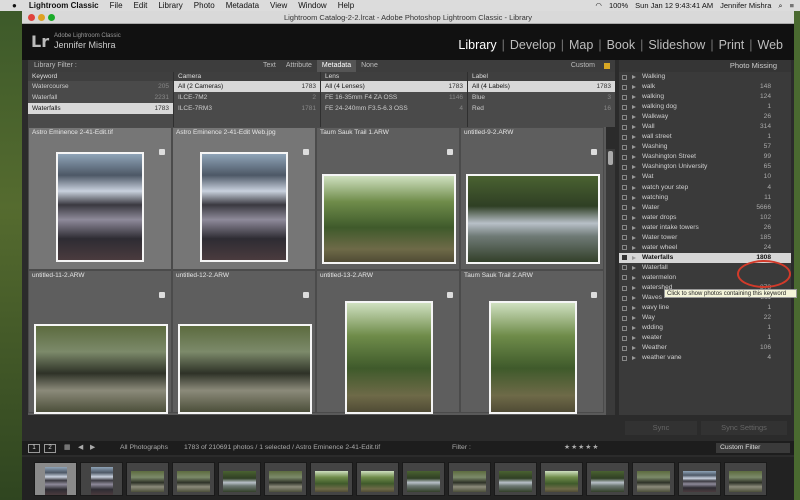 Image resolution: width=800 pixels, height=500 pixels. What do you see at coordinates (247, 108) in the screenshot?
I see `browser-row: ILCE-7RM3 1781` at bounding box center [247, 108].